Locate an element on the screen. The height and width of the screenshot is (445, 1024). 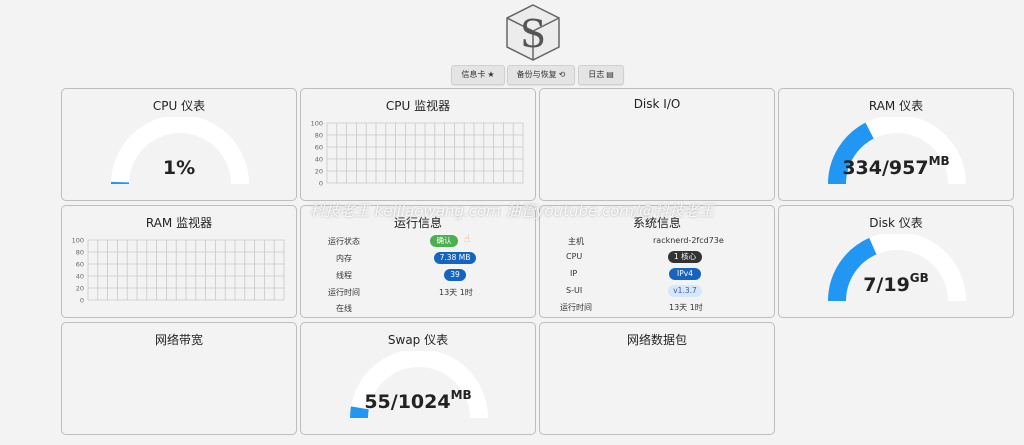
info-label: 主机 is located at coordinates (576, 241).